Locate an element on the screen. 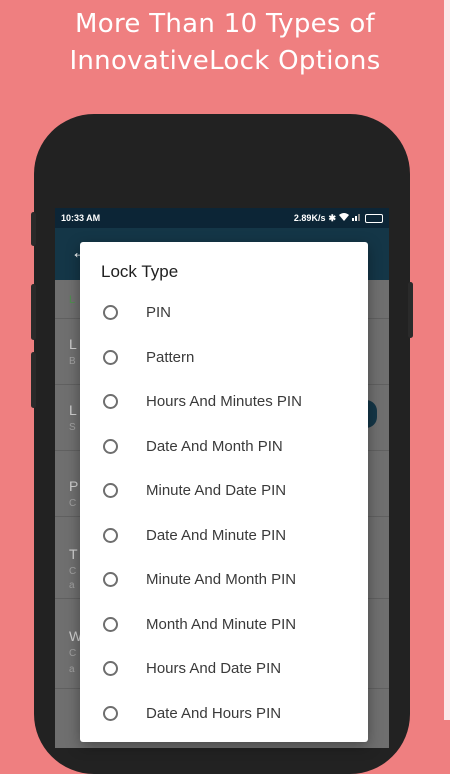 Image resolution: width=450 pixels, height=774 pixels. right-edge-strip is located at coordinates (447, 360).